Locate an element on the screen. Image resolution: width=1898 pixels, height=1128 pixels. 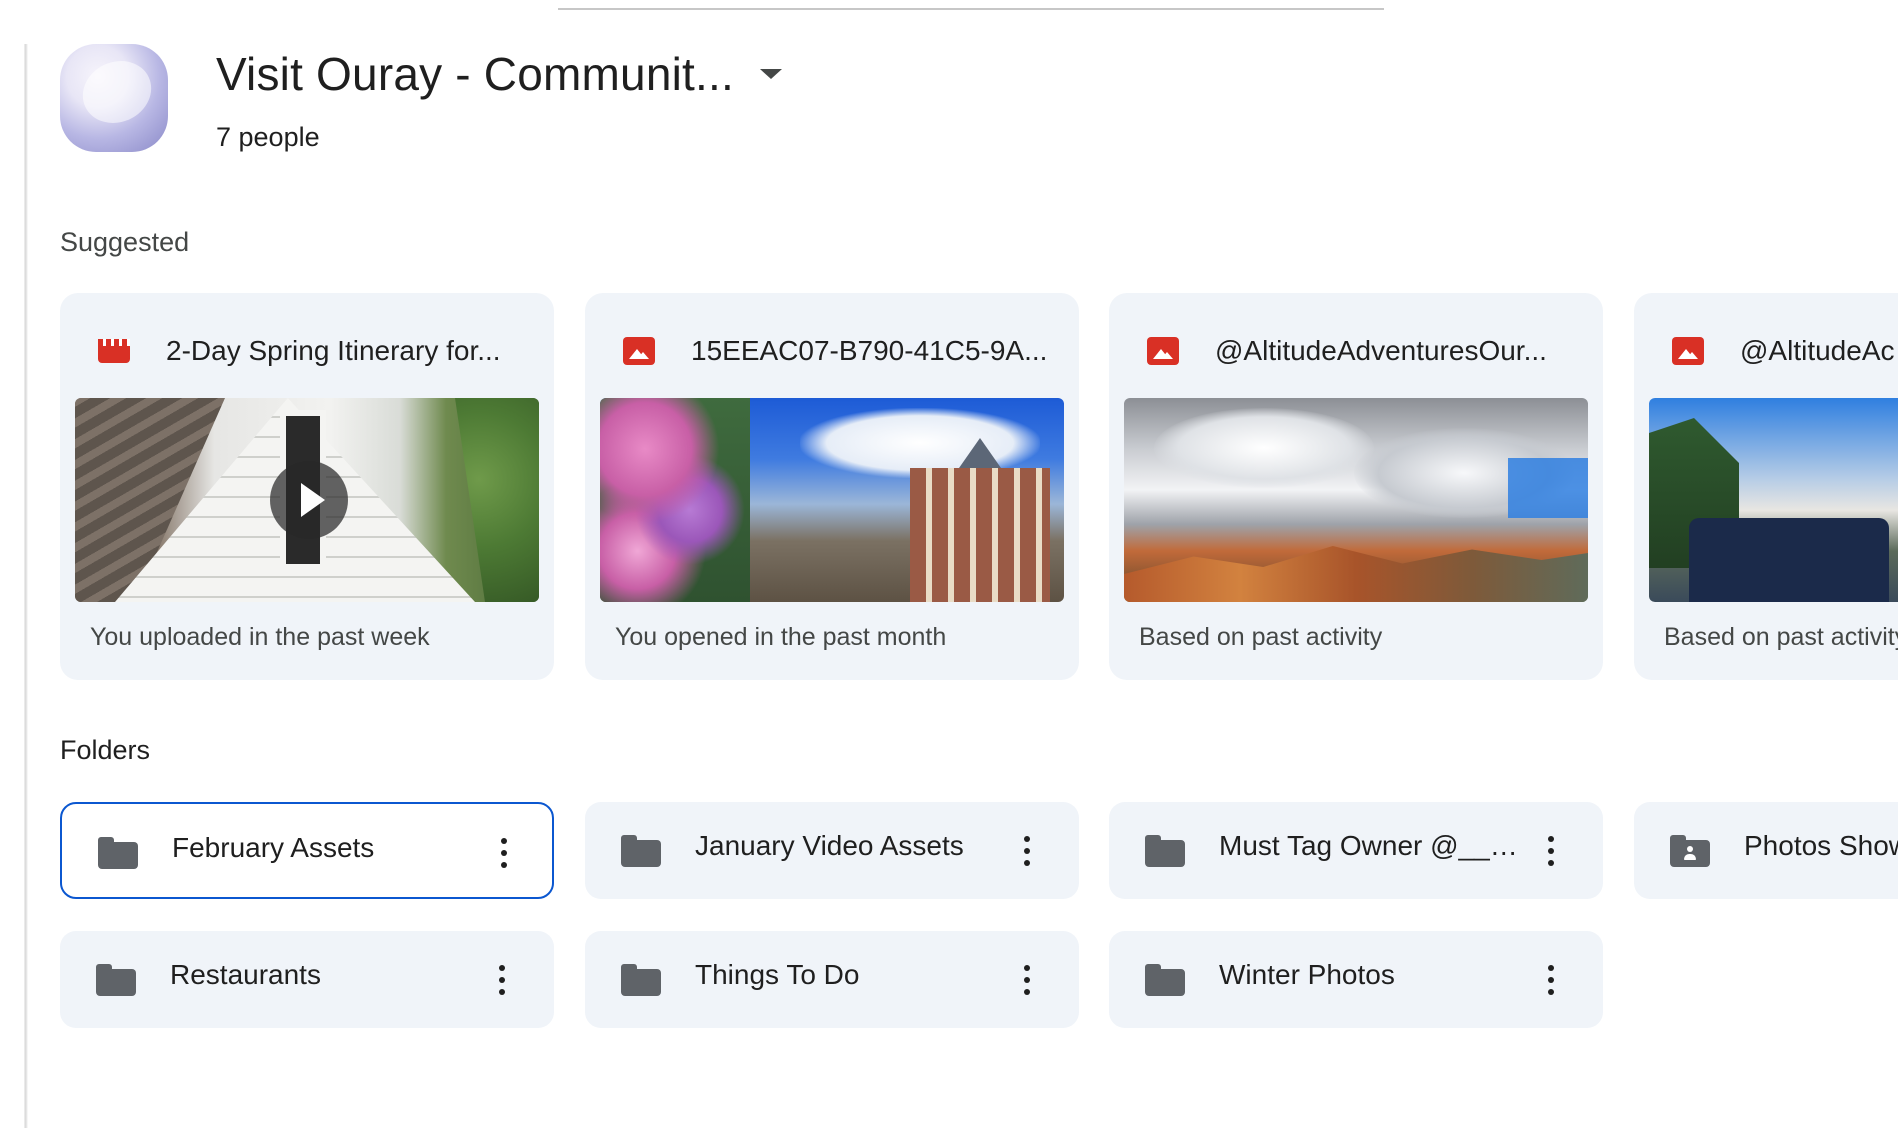
folder-item: February Assets is located at coordinates (307, 850).